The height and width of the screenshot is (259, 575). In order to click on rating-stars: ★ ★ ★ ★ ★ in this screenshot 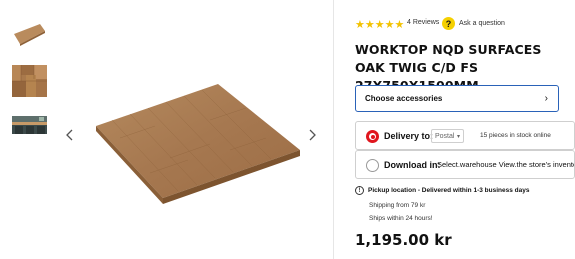, I will do `click(380, 25)`.